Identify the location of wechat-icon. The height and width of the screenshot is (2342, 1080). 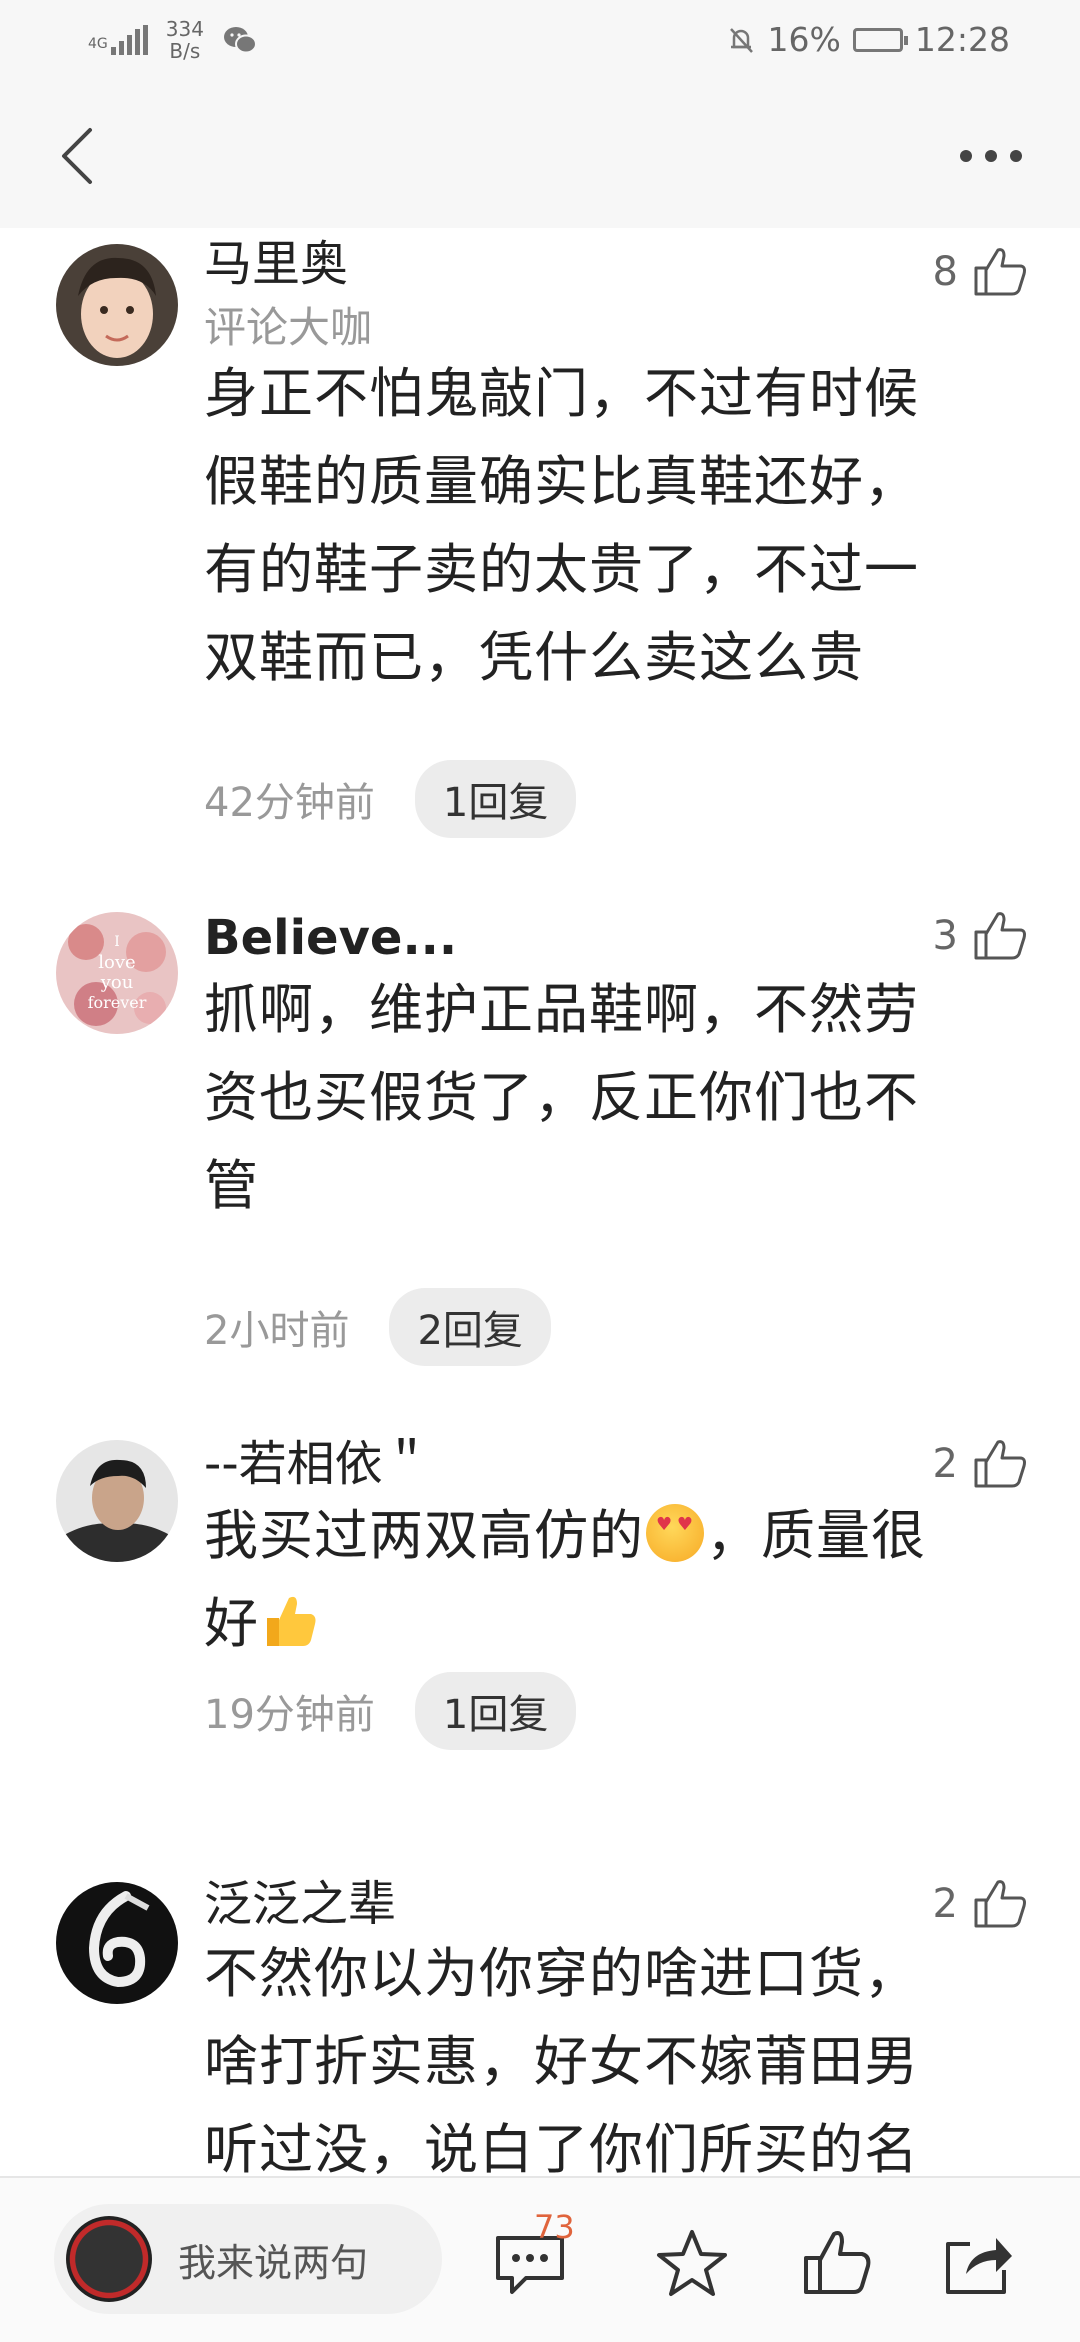
(240, 40).